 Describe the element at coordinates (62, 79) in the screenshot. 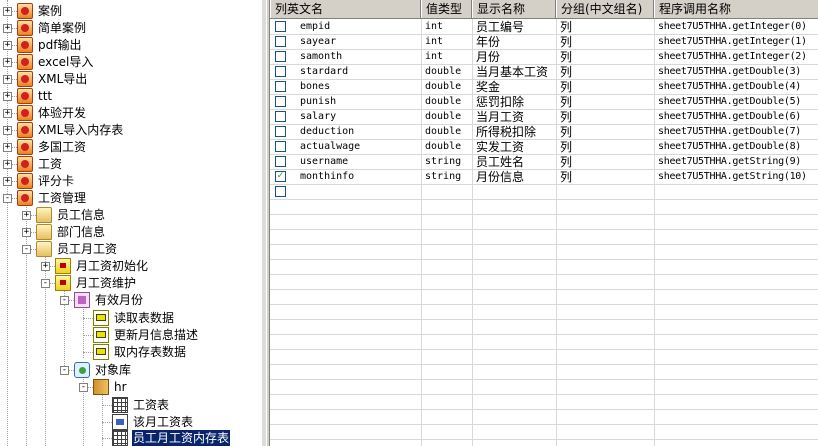

I see `tree-node-label: XML导出` at that location.